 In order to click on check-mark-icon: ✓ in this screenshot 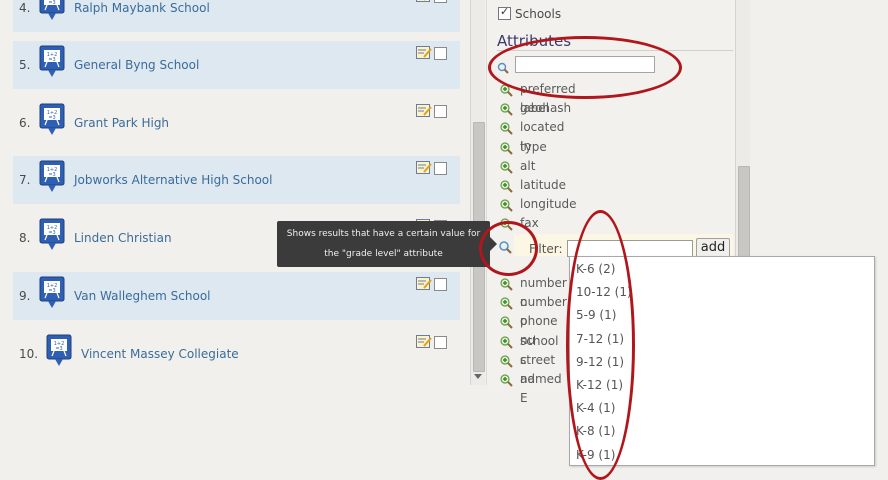, I will do `click(505, 11)`.